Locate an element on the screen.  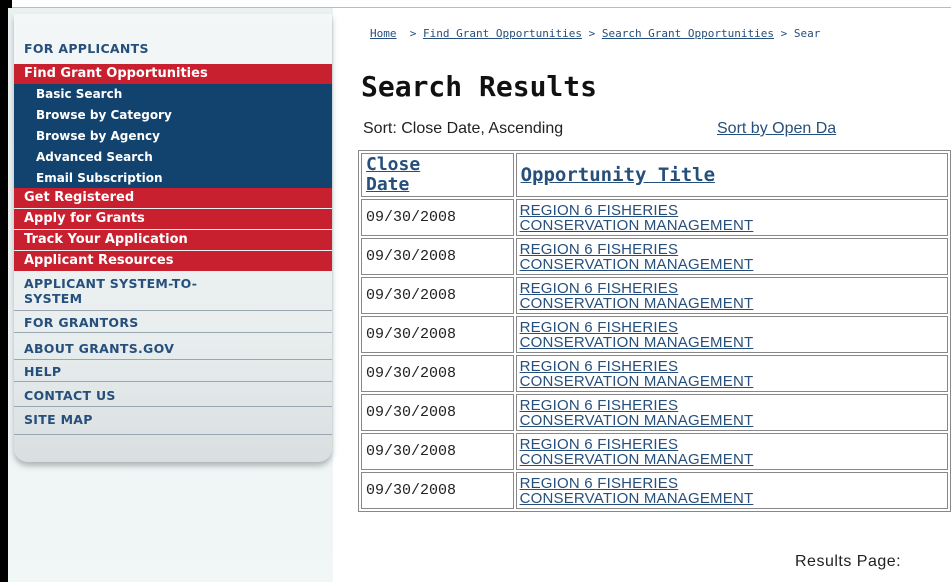
sidebar-heading-for-applicants: FOR APPLICANTS is located at coordinates (173, 49).